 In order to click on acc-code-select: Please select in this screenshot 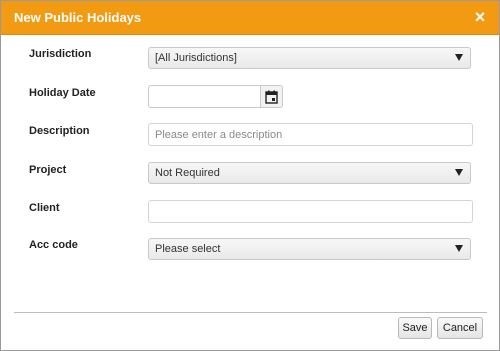, I will do `click(309, 249)`.